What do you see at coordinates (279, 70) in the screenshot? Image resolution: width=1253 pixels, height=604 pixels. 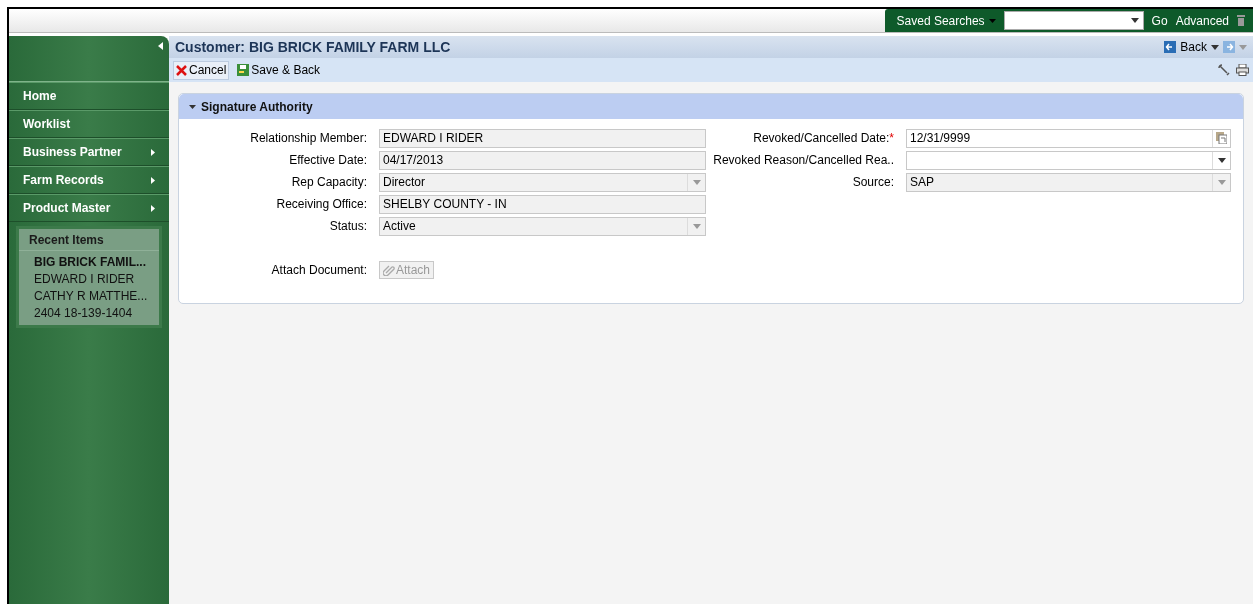 I see `save-button: Save & Back` at bounding box center [279, 70].